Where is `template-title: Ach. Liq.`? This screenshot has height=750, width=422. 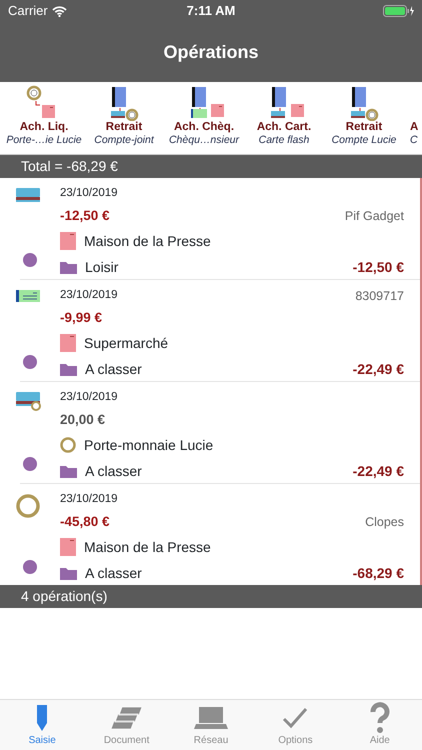 template-title: Ach. Liq. is located at coordinates (44, 127).